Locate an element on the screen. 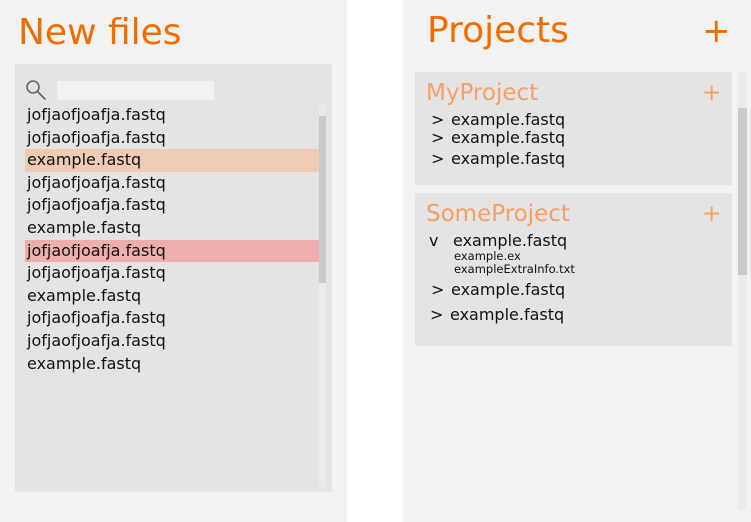  collapse-arrow-icon: v is located at coordinates (441, 241).